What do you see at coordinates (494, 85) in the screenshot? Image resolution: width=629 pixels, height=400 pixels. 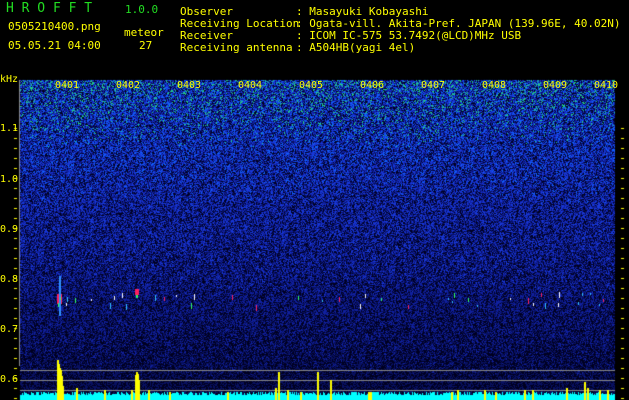 I see `x-tick: 0408` at bounding box center [494, 85].